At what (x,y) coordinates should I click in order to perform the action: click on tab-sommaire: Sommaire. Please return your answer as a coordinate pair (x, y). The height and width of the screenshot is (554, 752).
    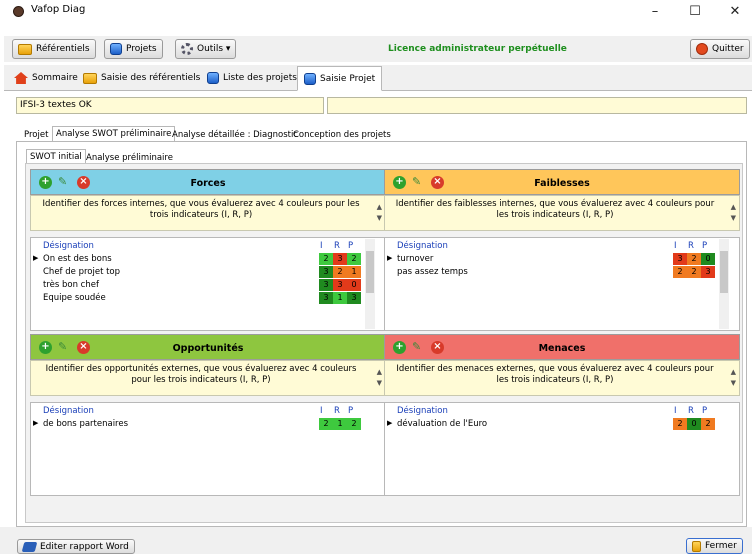
    Looking at the image, I should click on (46, 78).